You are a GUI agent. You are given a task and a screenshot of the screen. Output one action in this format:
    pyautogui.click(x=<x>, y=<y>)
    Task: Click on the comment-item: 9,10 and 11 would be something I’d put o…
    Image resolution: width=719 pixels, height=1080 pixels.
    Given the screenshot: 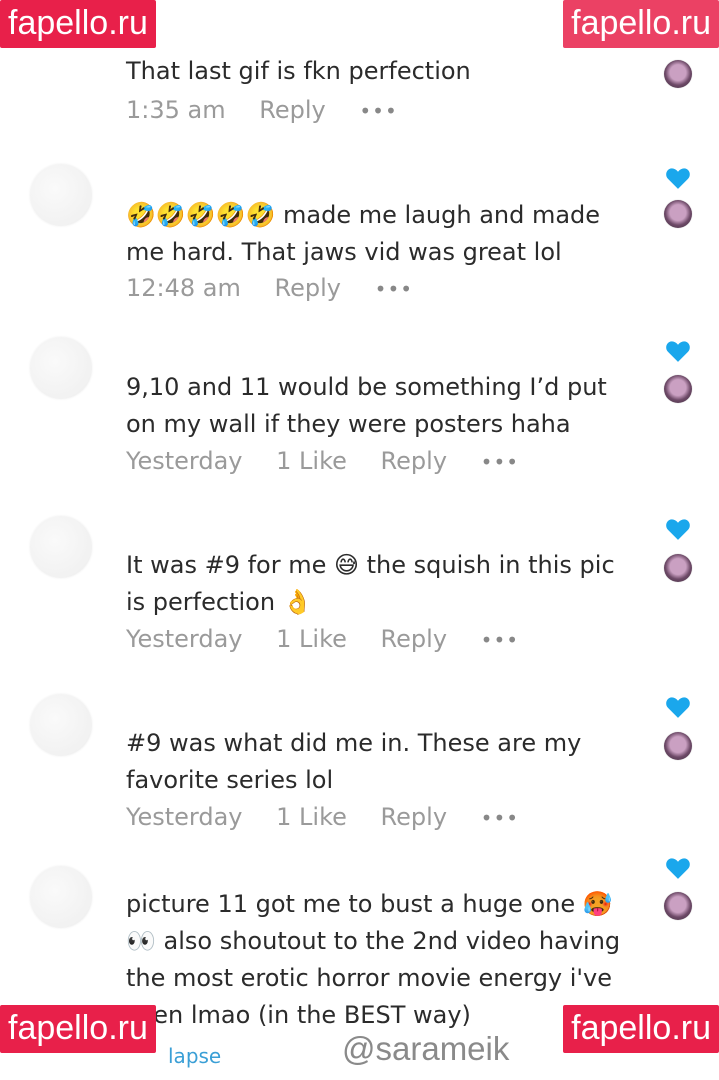 What is the action you would take?
    pyautogui.click(x=359, y=415)
    